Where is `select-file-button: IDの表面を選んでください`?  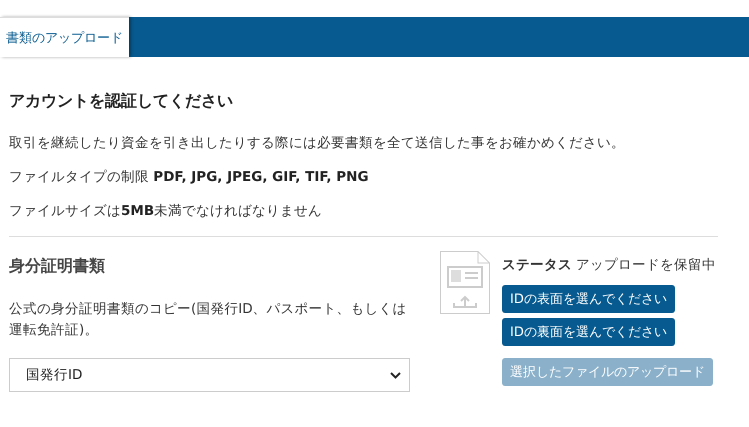 select-file-button: IDの表面を選んでください is located at coordinates (588, 299).